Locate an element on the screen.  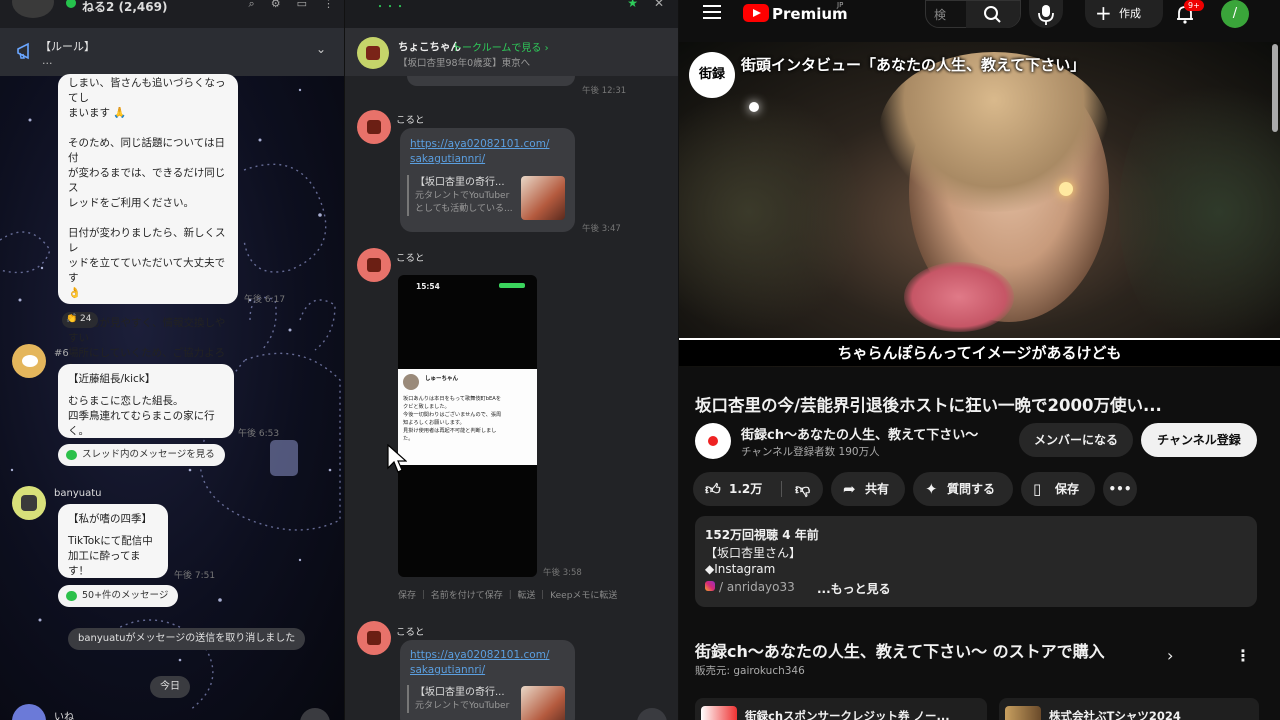
search-icon: ⌕ is located at coordinates (252, 5).